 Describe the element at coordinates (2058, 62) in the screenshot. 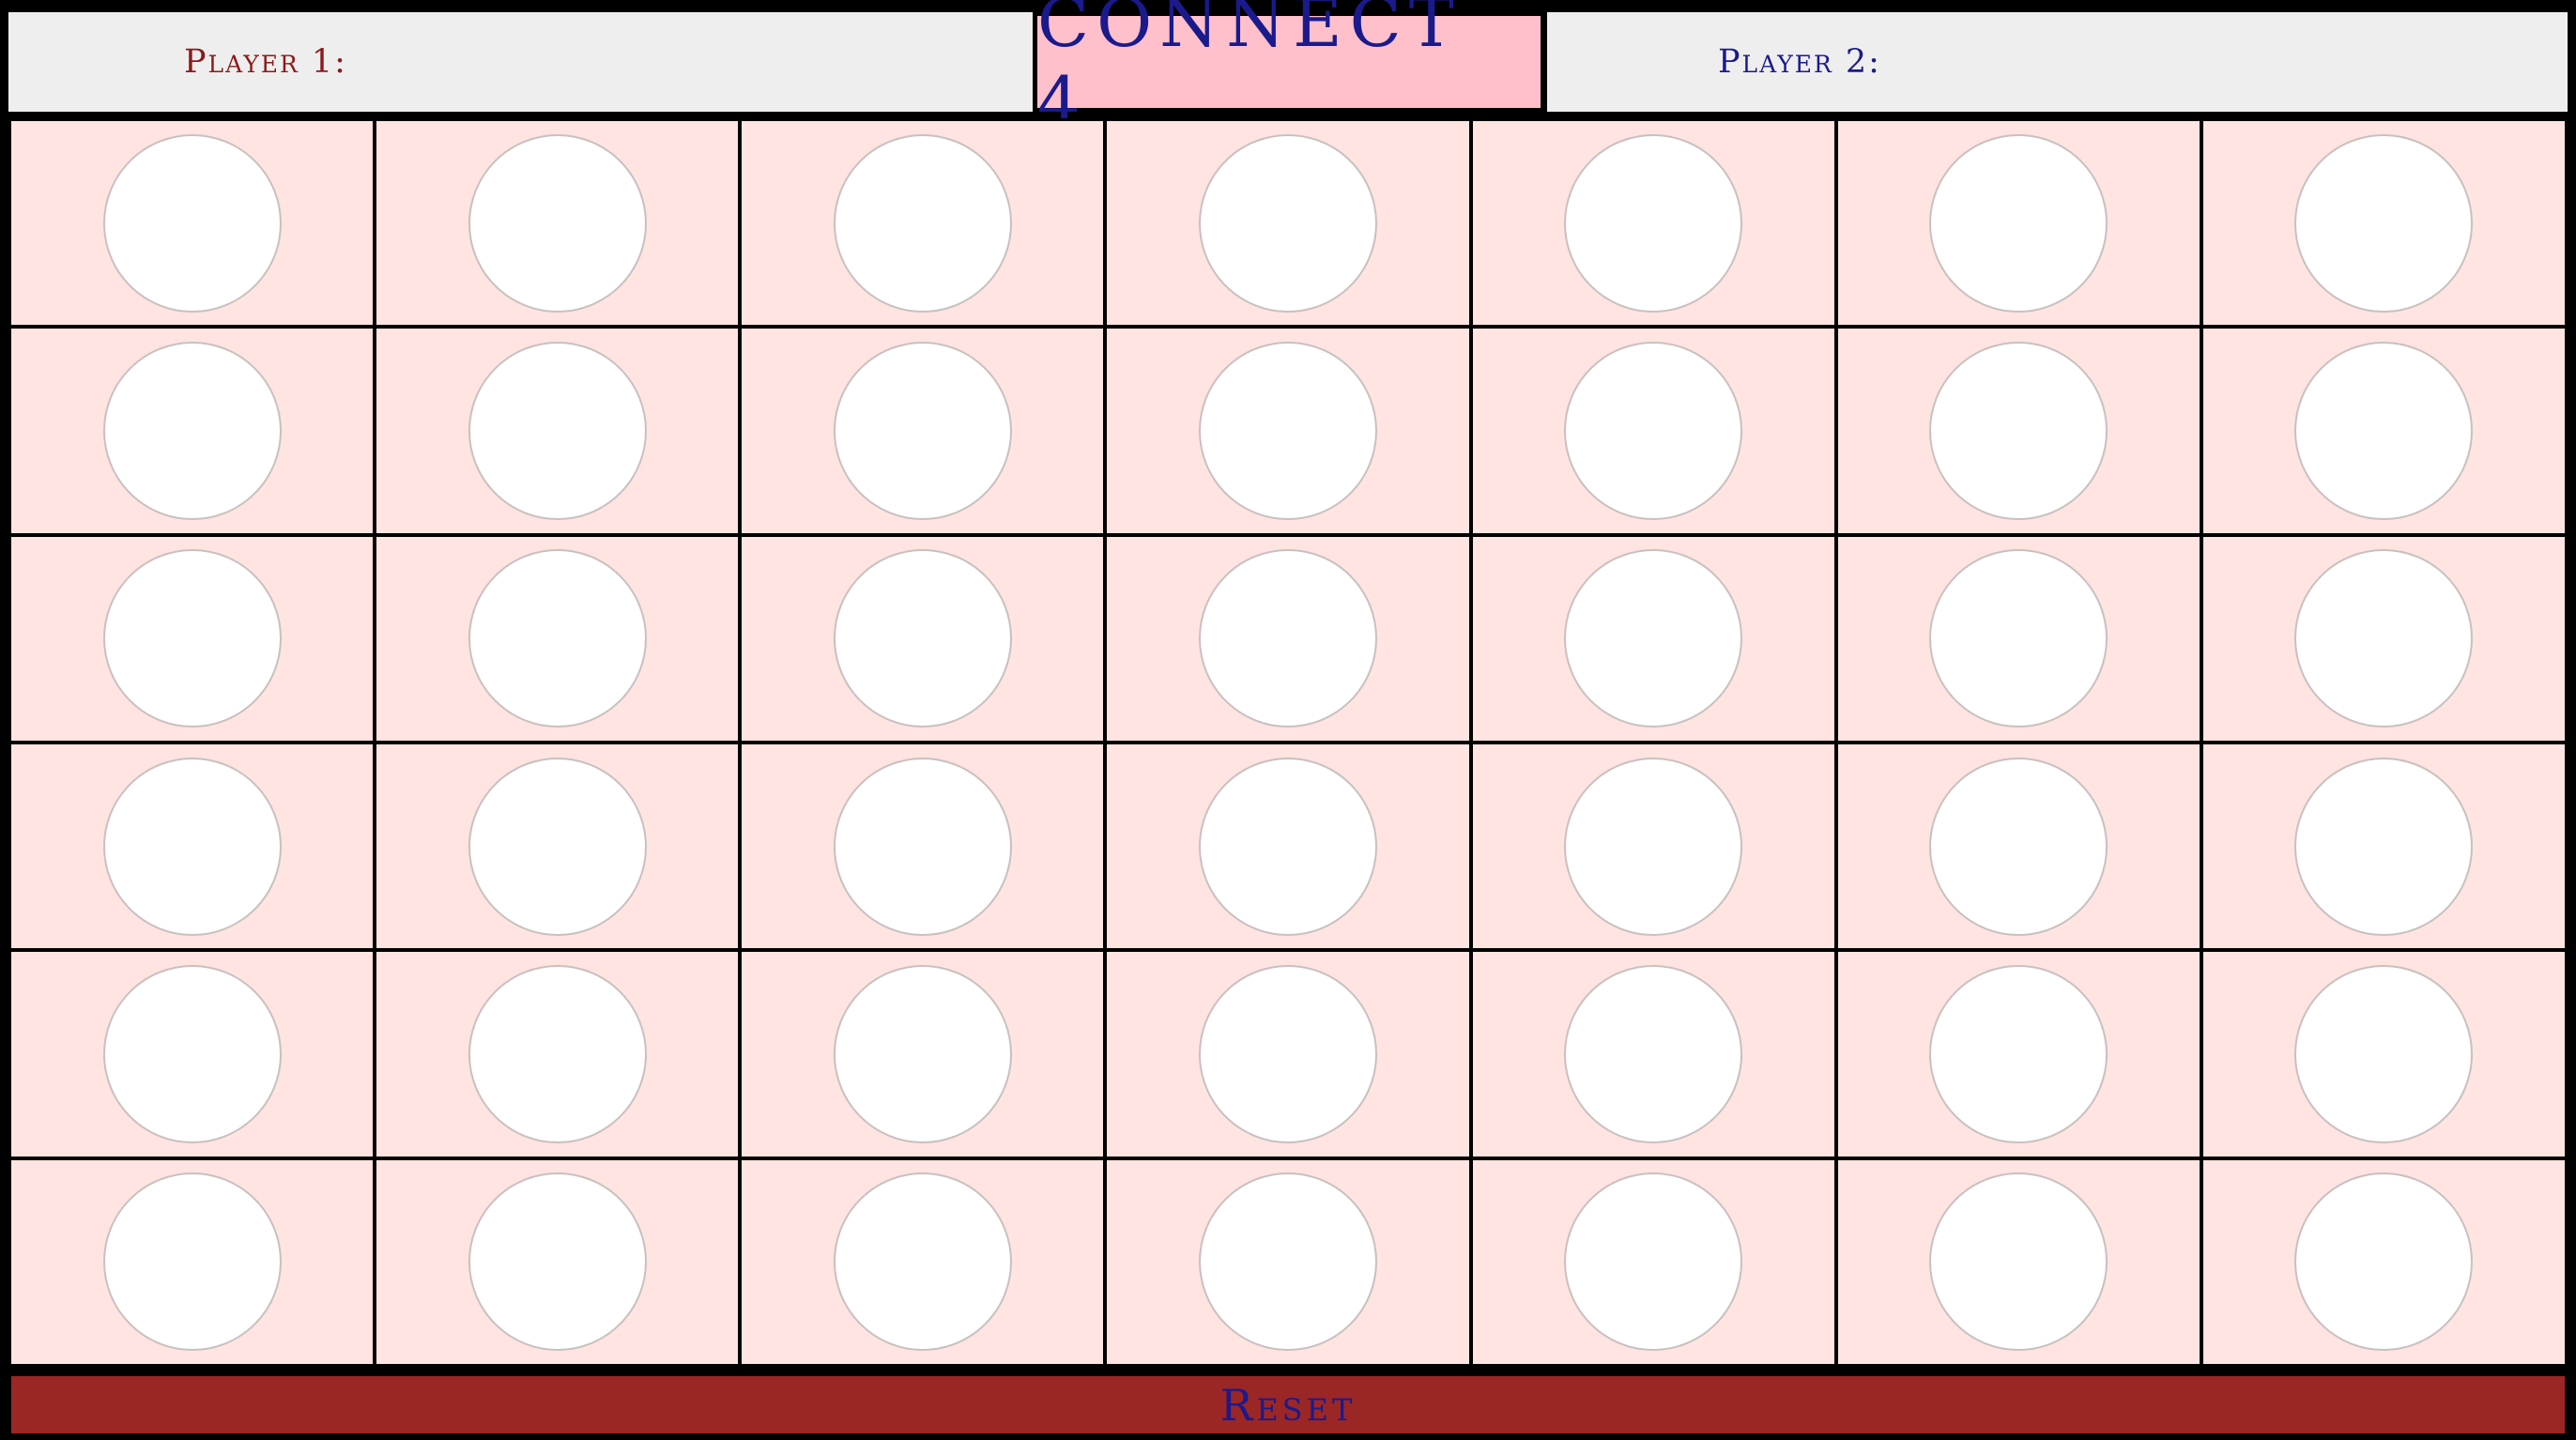

I see `player-2-bar: Player 2:` at that location.